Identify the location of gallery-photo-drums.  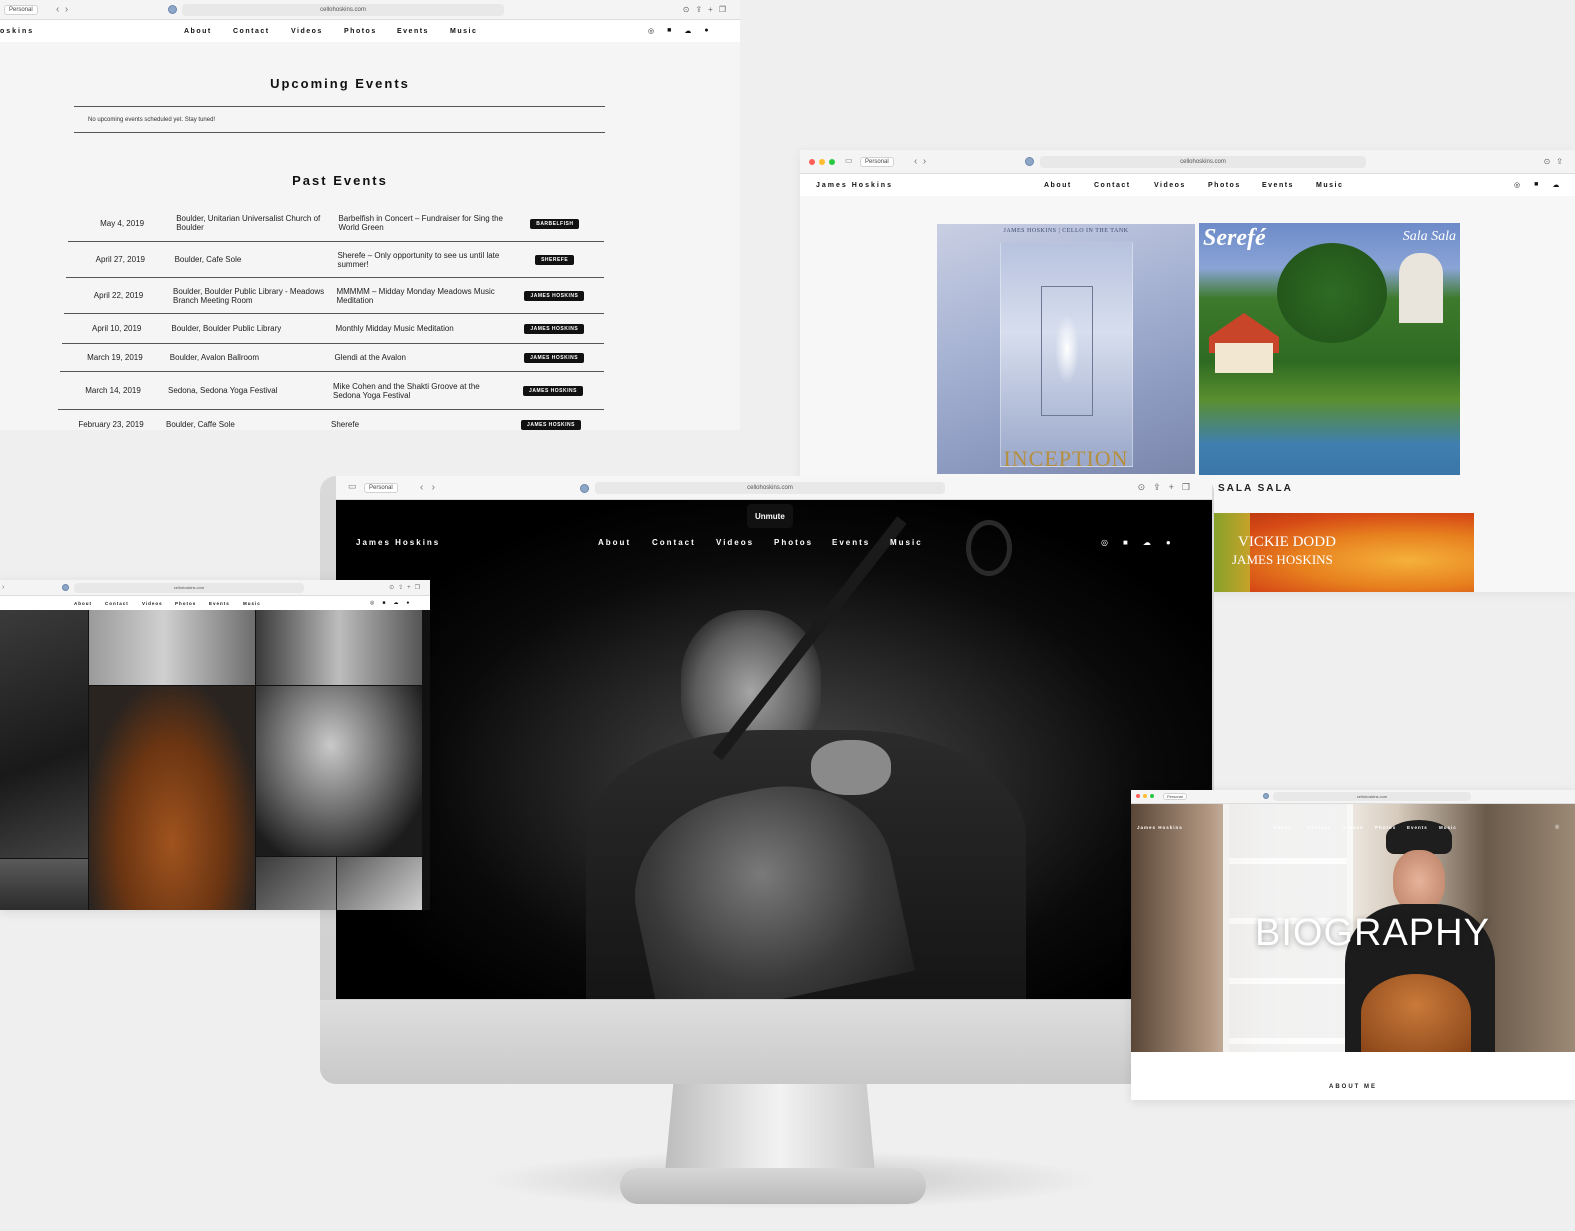
(379, 883).